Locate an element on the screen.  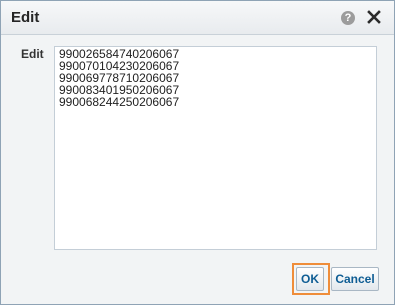
close-icon is located at coordinates (374, 17).